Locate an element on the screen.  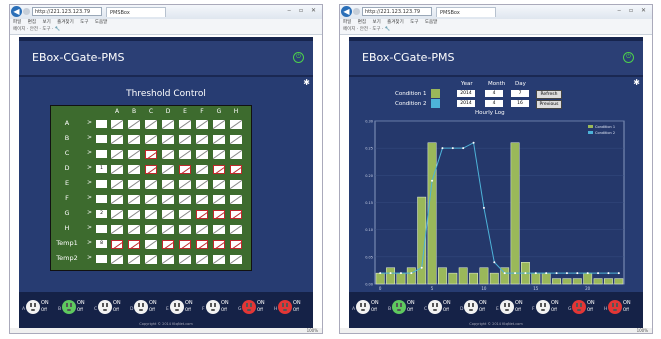
menu-item: 보기 is located at coordinates (46, 22).